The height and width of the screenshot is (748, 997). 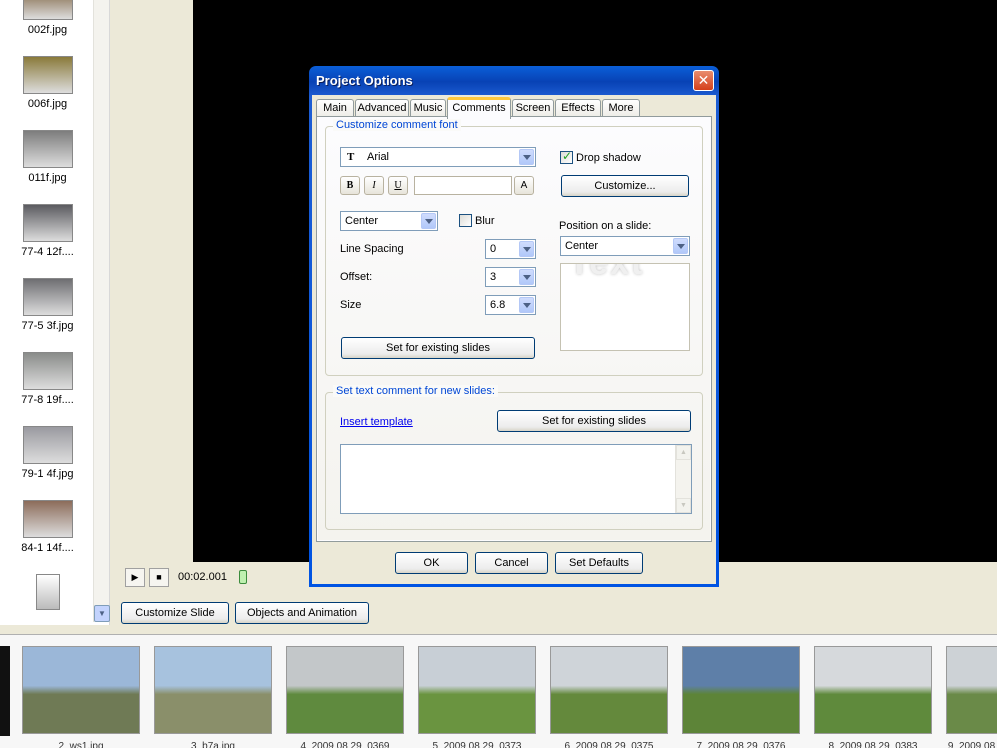 What do you see at coordinates (683, 452) in the screenshot?
I see `scroll-up-icon: ▲` at bounding box center [683, 452].